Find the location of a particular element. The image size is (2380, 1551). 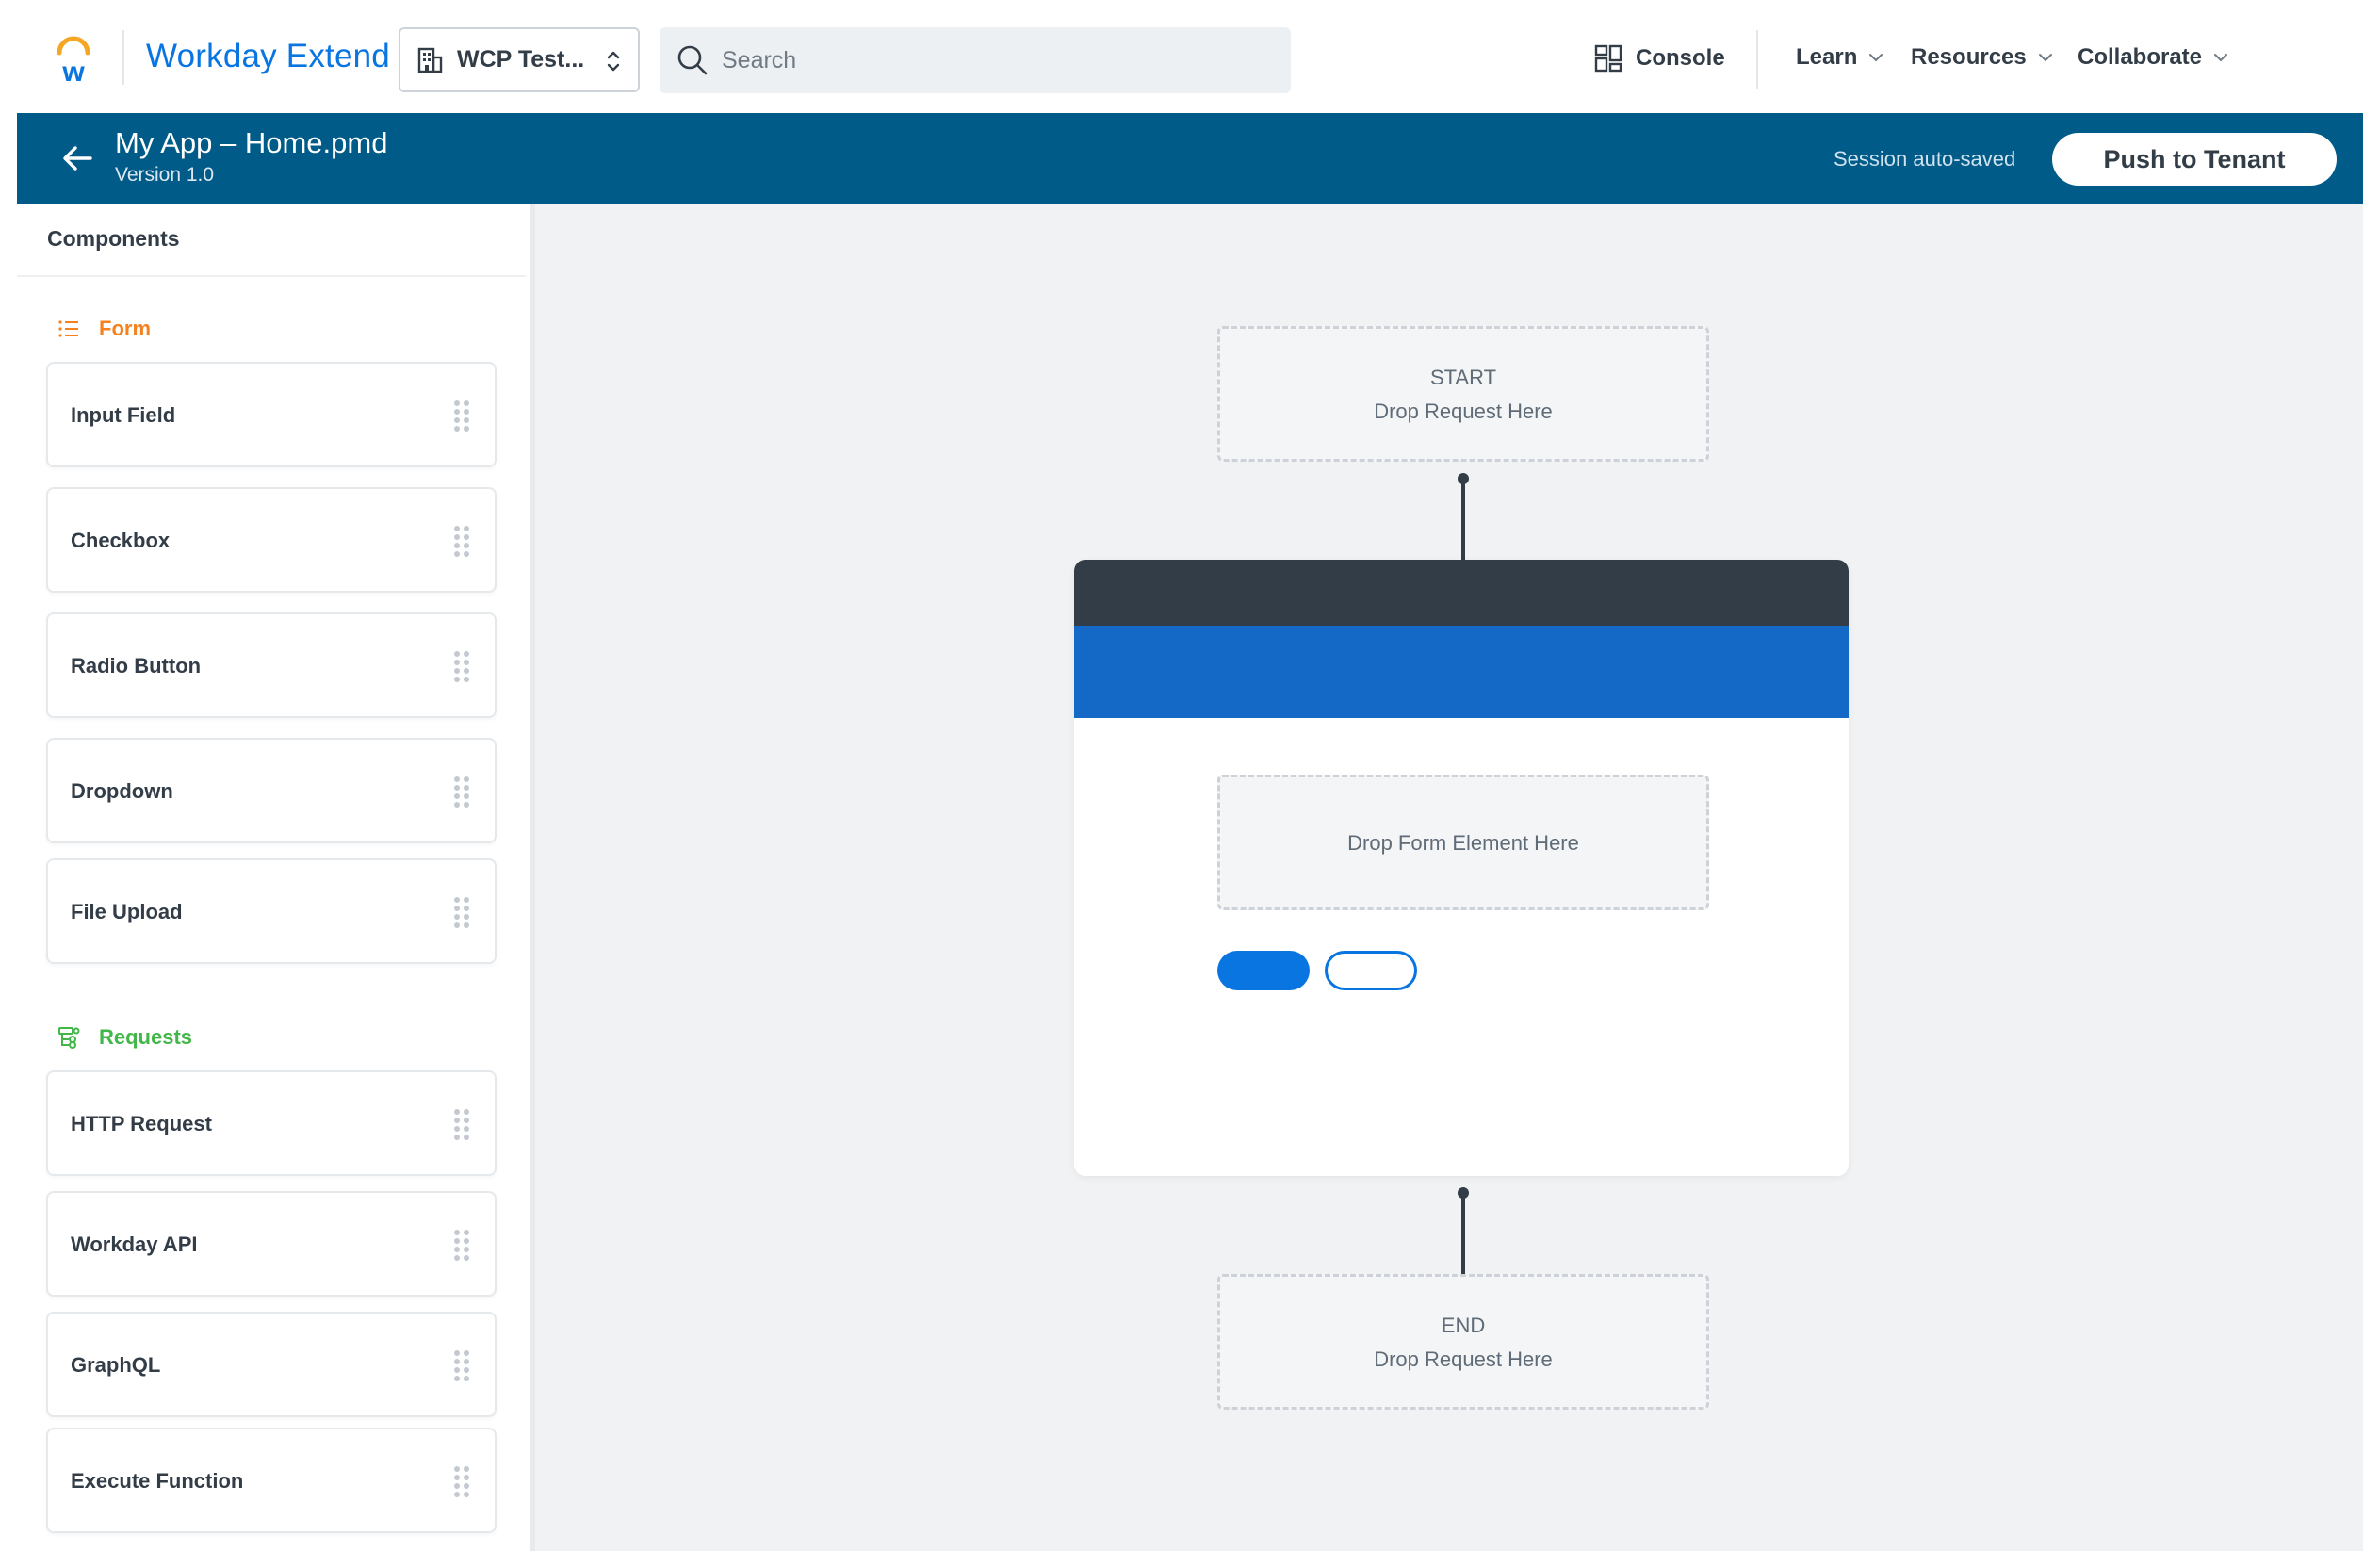

component-label: GraphQL is located at coordinates (116, 1365).